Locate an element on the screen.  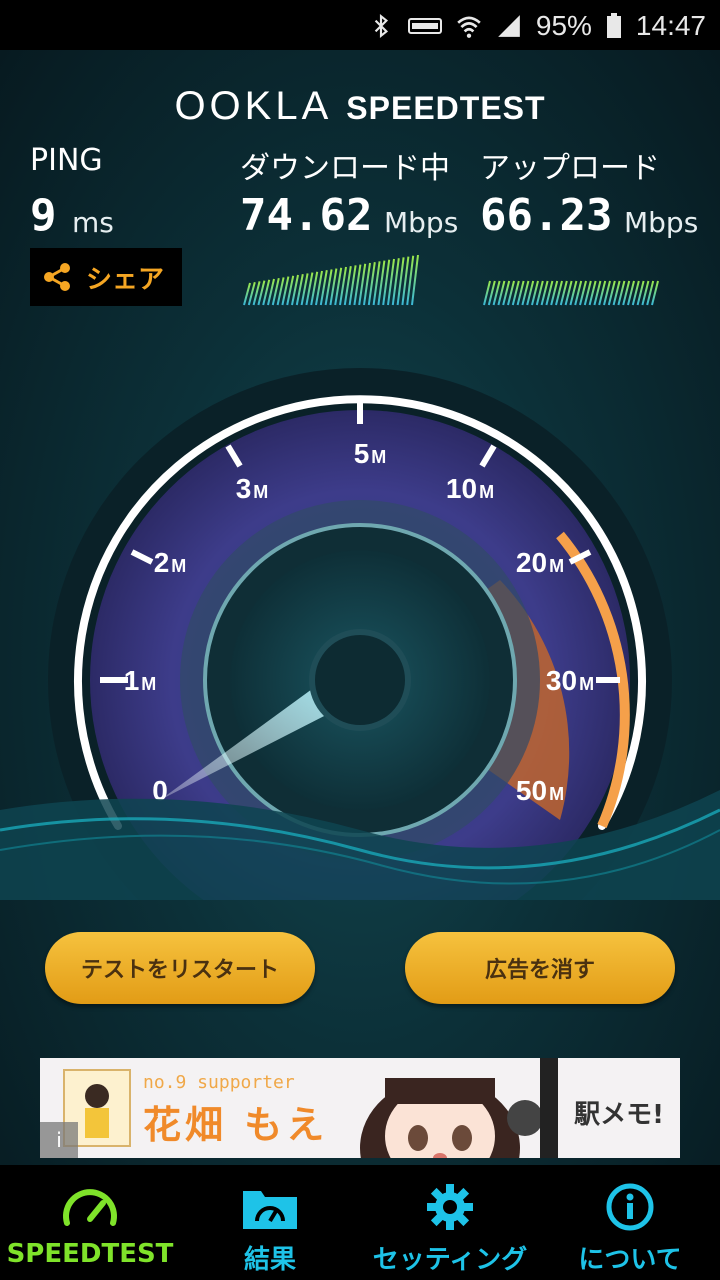
ad-info-icon: i is located at coordinates (59, 1140).